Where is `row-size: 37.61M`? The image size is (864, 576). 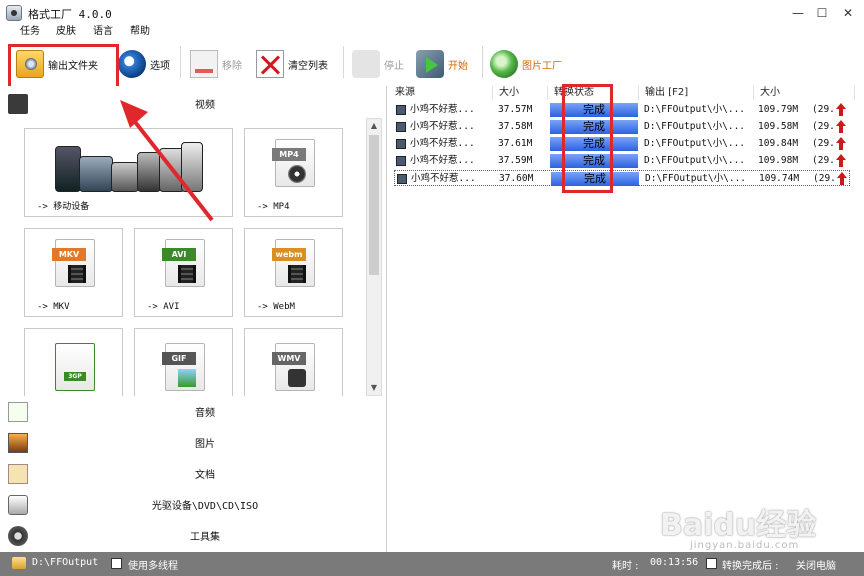 row-size: 37.61M is located at coordinates (515, 143).